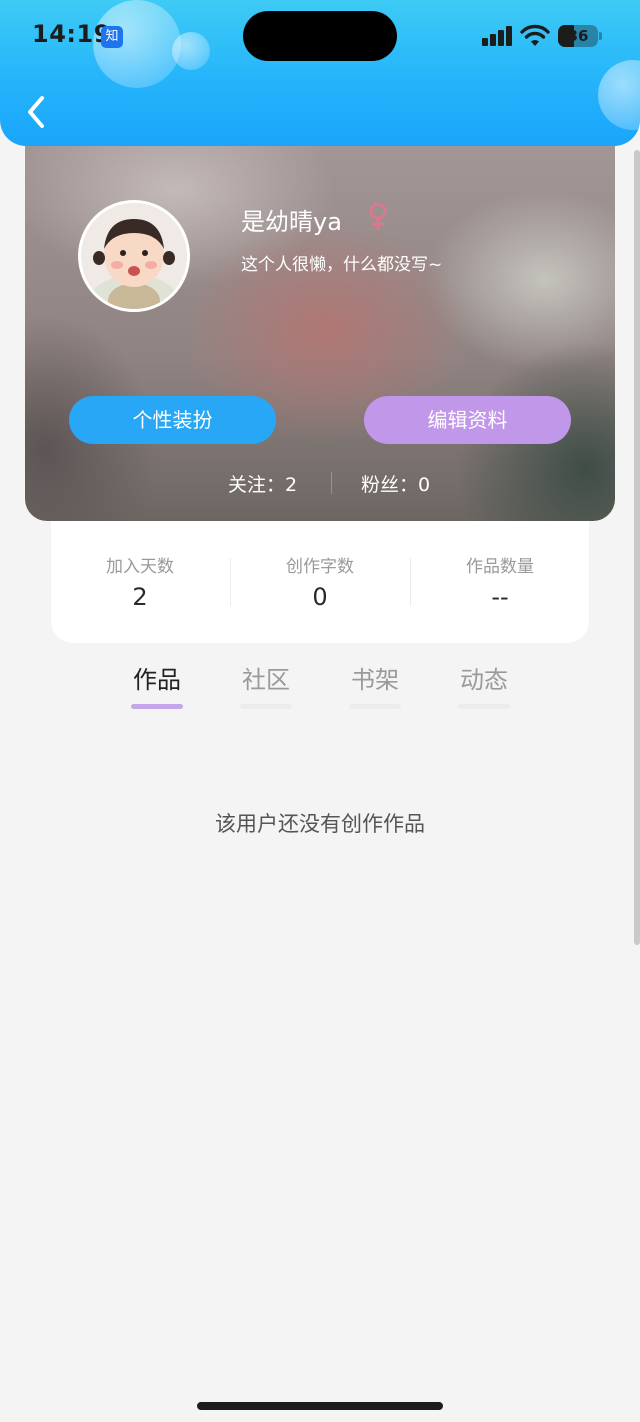 The height and width of the screenshot is (1422, 640). I want to click on stat-word-count: 创作字数 0, so click(320, 581).